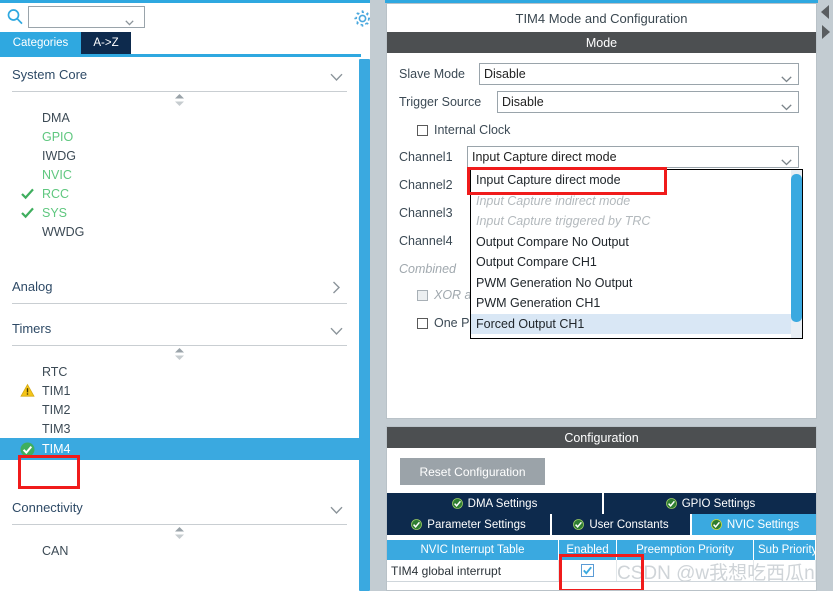 Image resolution: width=833 pixels, height=591 pixels. I want to click on list-item: DMA, so click(179, 117).